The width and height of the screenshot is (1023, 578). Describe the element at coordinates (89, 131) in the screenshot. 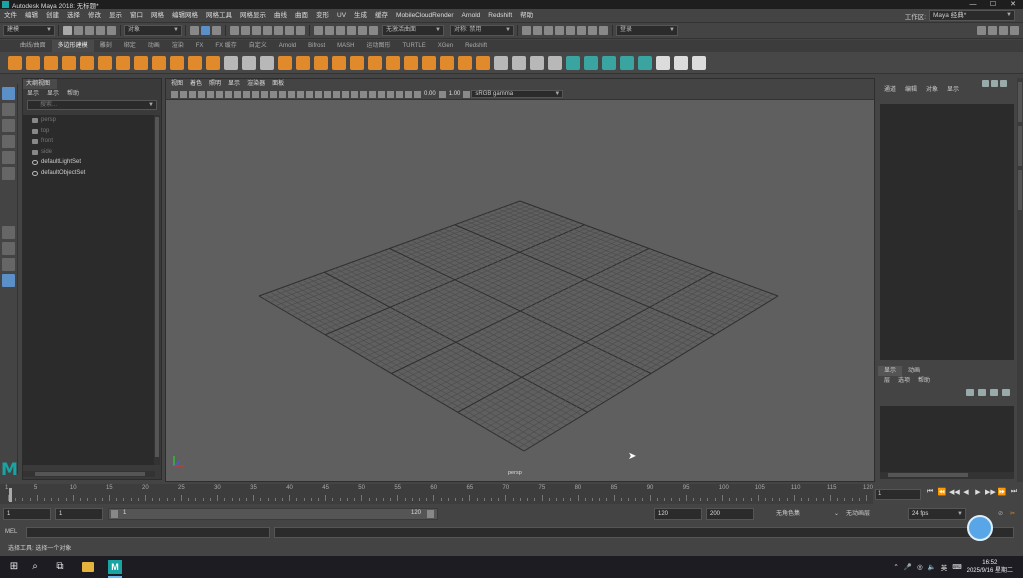

I see `outliner-item: top` at that location.